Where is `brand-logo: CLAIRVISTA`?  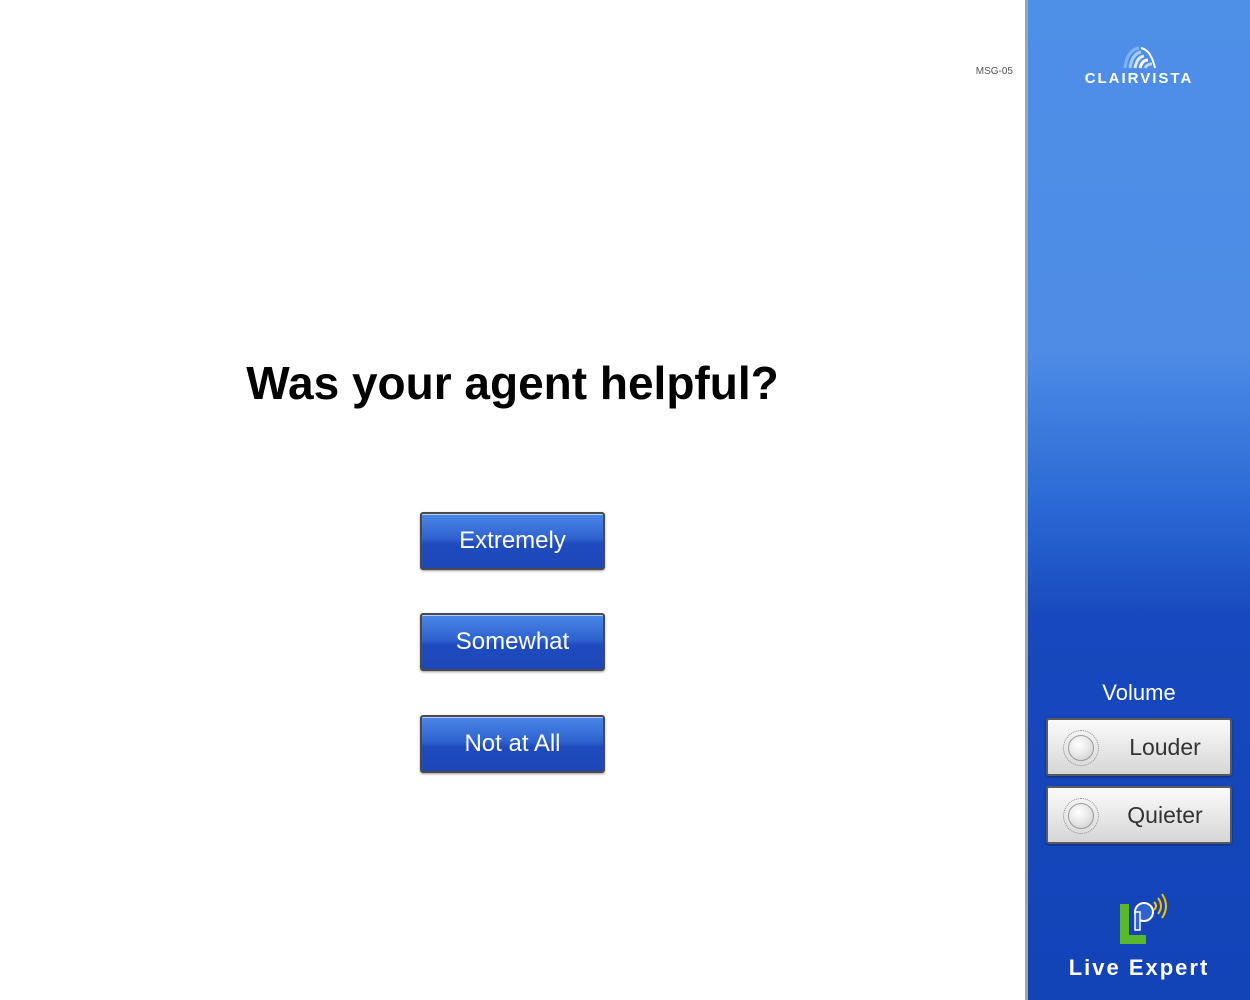
brand-logo: CLAIRVISTA is located at coordinates (1139, 65).